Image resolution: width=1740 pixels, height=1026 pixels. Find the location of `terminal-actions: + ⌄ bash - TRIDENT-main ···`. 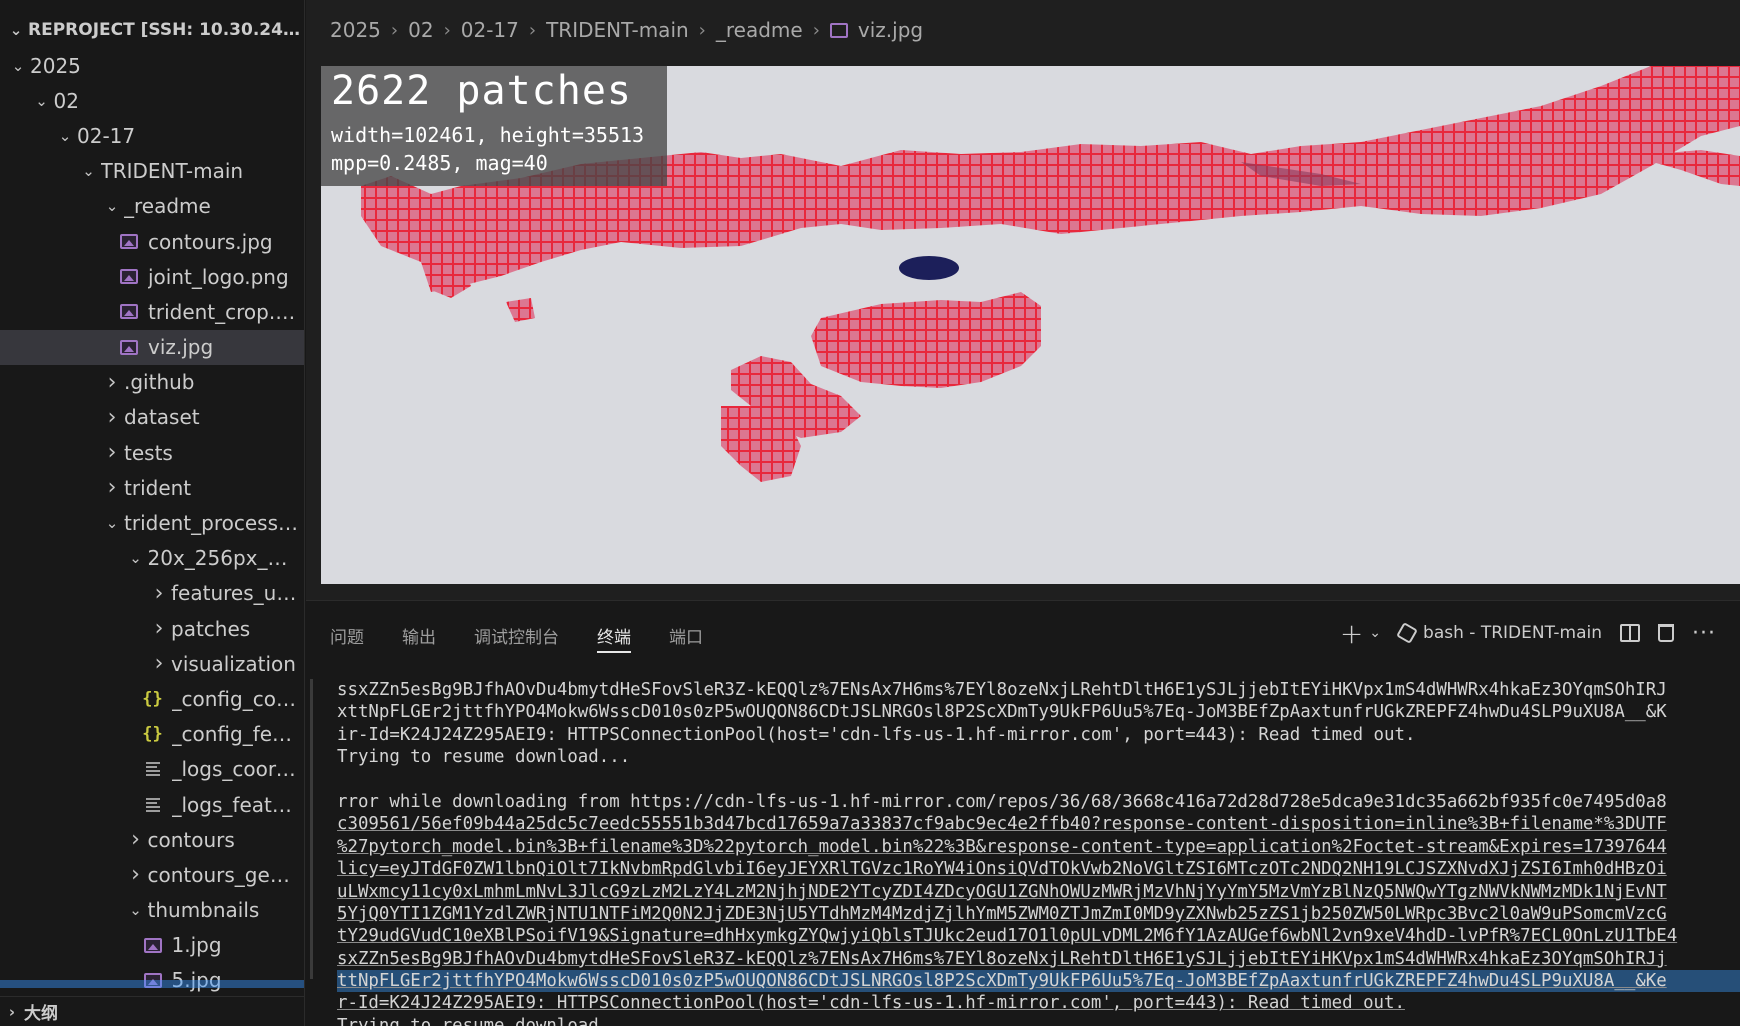

terminal-actions: + ⌄ bash - TRIDENT-main ··· is located at coordinates (1531, 633).